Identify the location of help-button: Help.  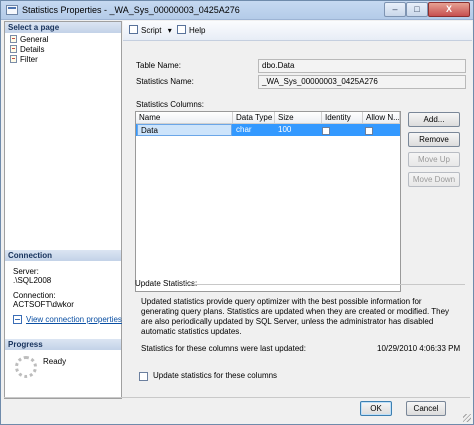
(191, 30).